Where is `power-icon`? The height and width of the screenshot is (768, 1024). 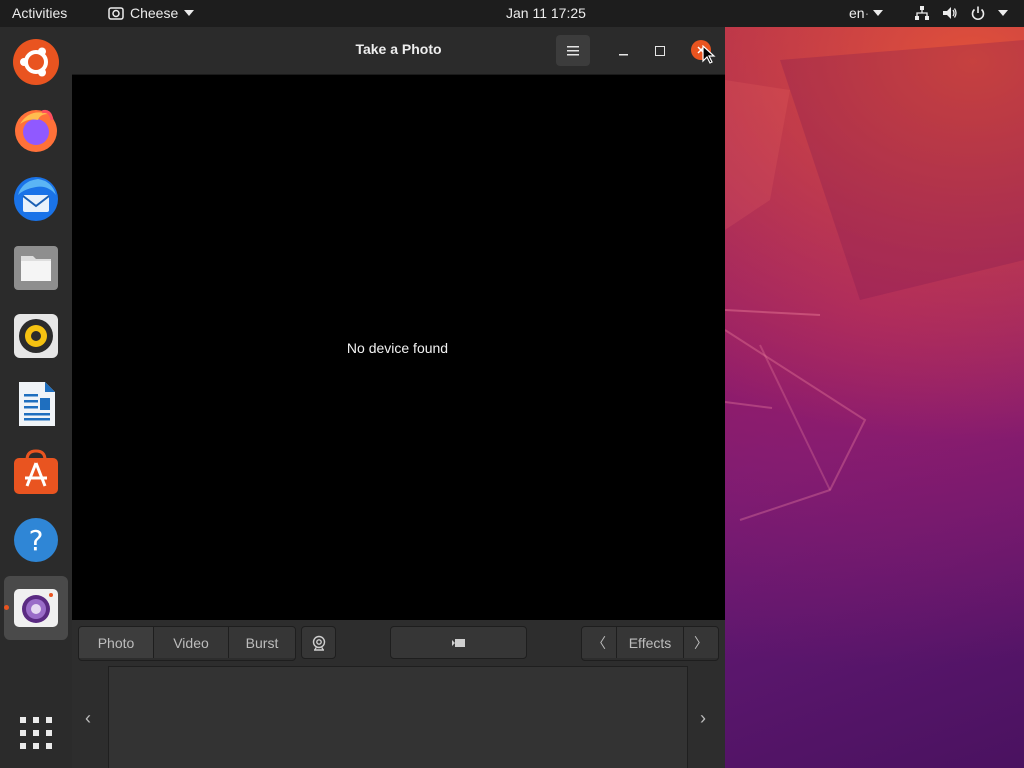 power-icon is located at coordinates (978, 13).